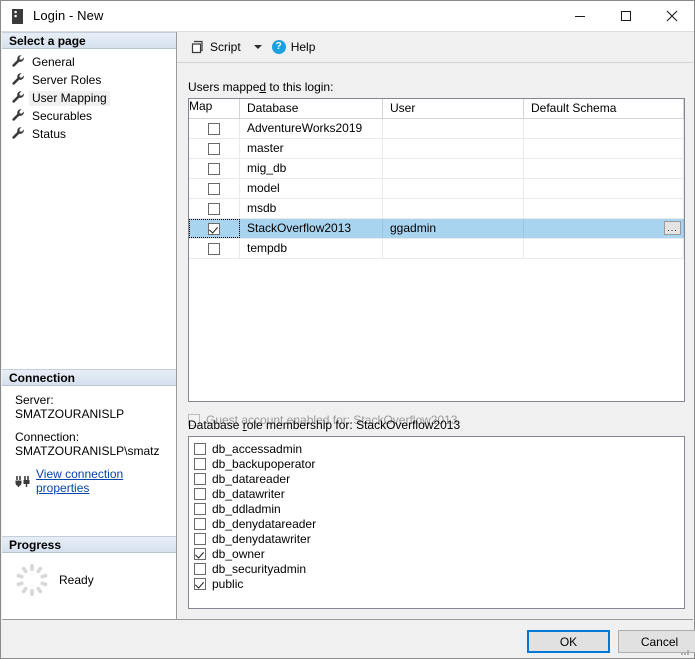 This screenshot has height=659, width=695. Describe the element at coordinates (439, 553) in the screenshot. I see `role-list-item: db_owner` at that location.